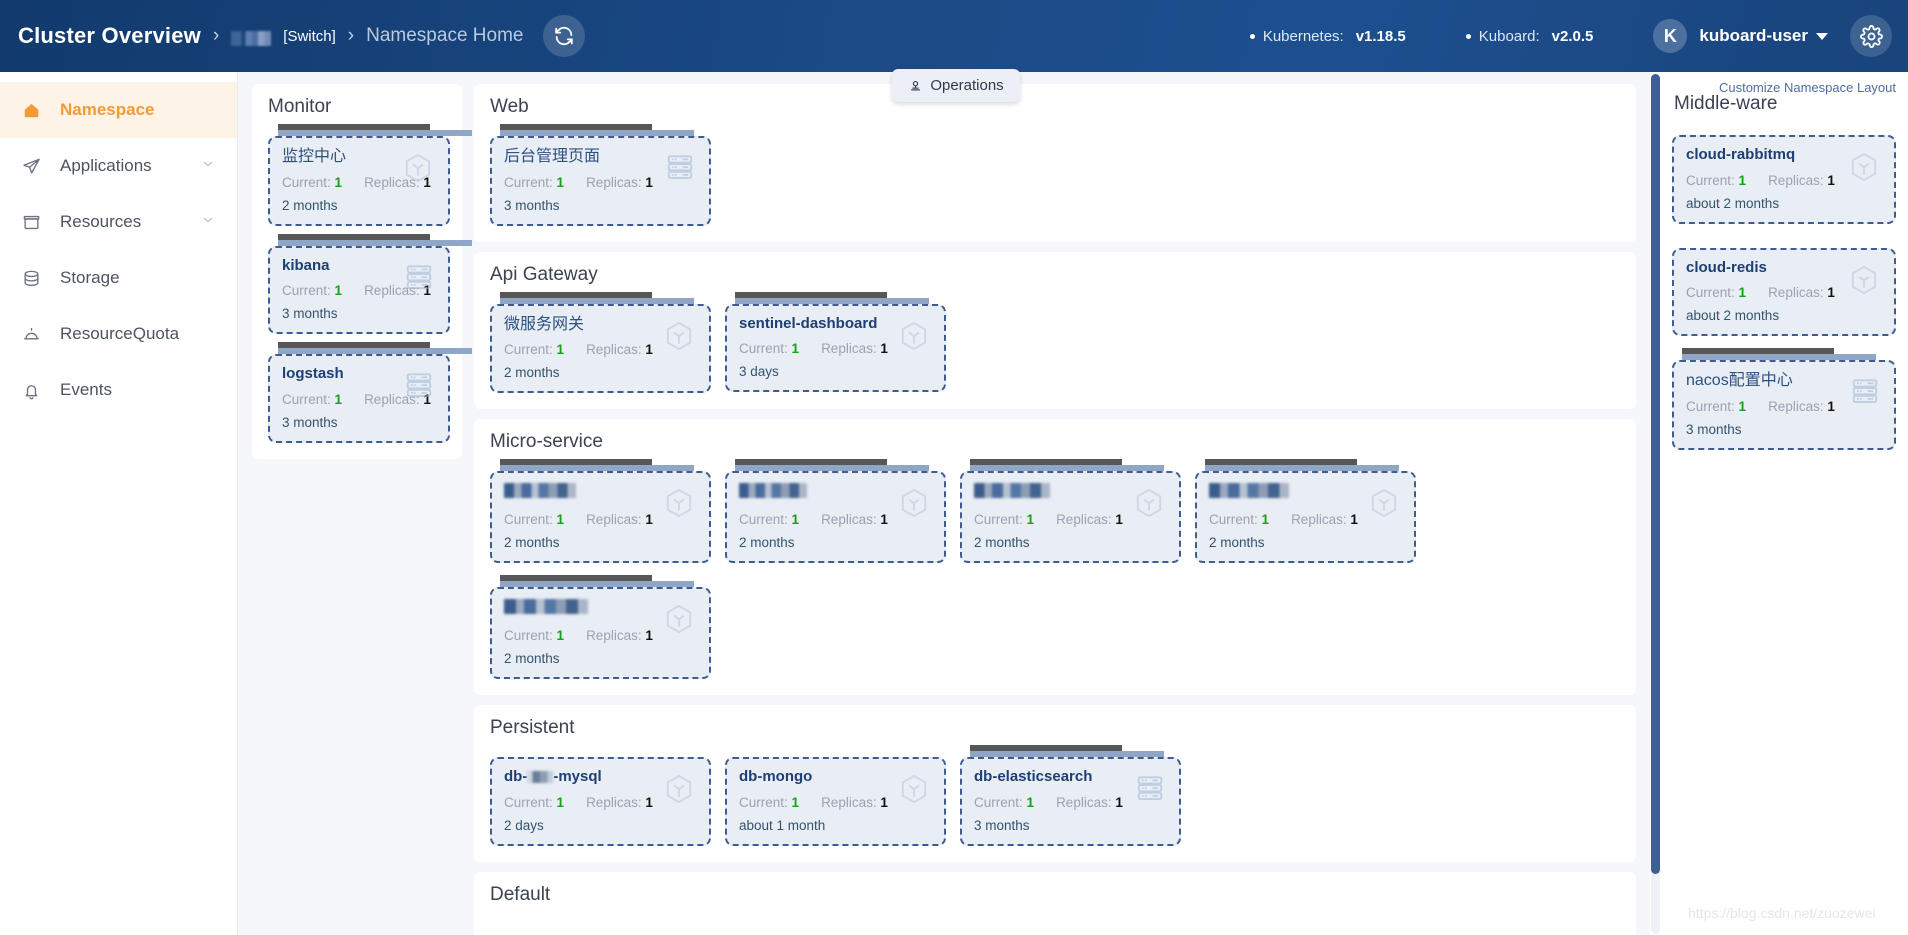  What do you see at coordinates (540, 777) in the screenshot?
I see `app-name-redacted-part` at bounding box center [540, 777].